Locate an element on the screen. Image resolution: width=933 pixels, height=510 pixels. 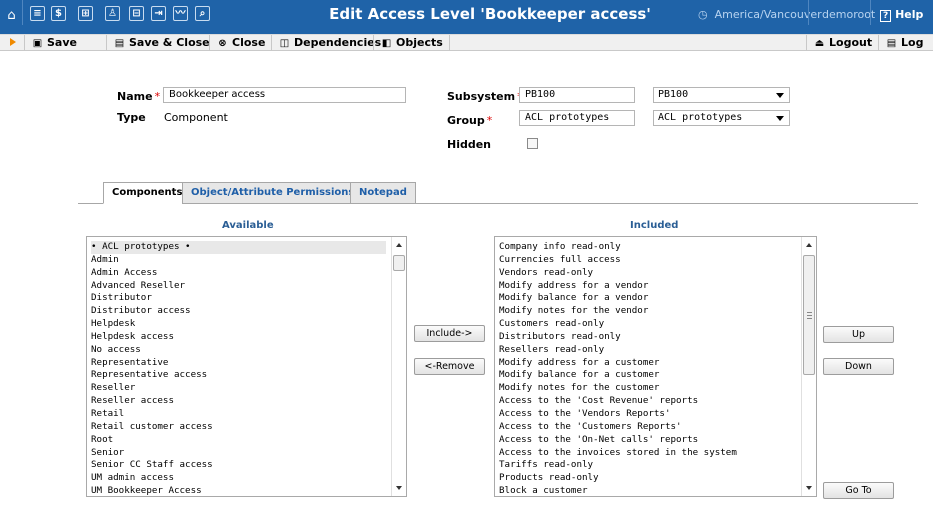
subsystem-input: PB100 is located at coordinates (577, 95).